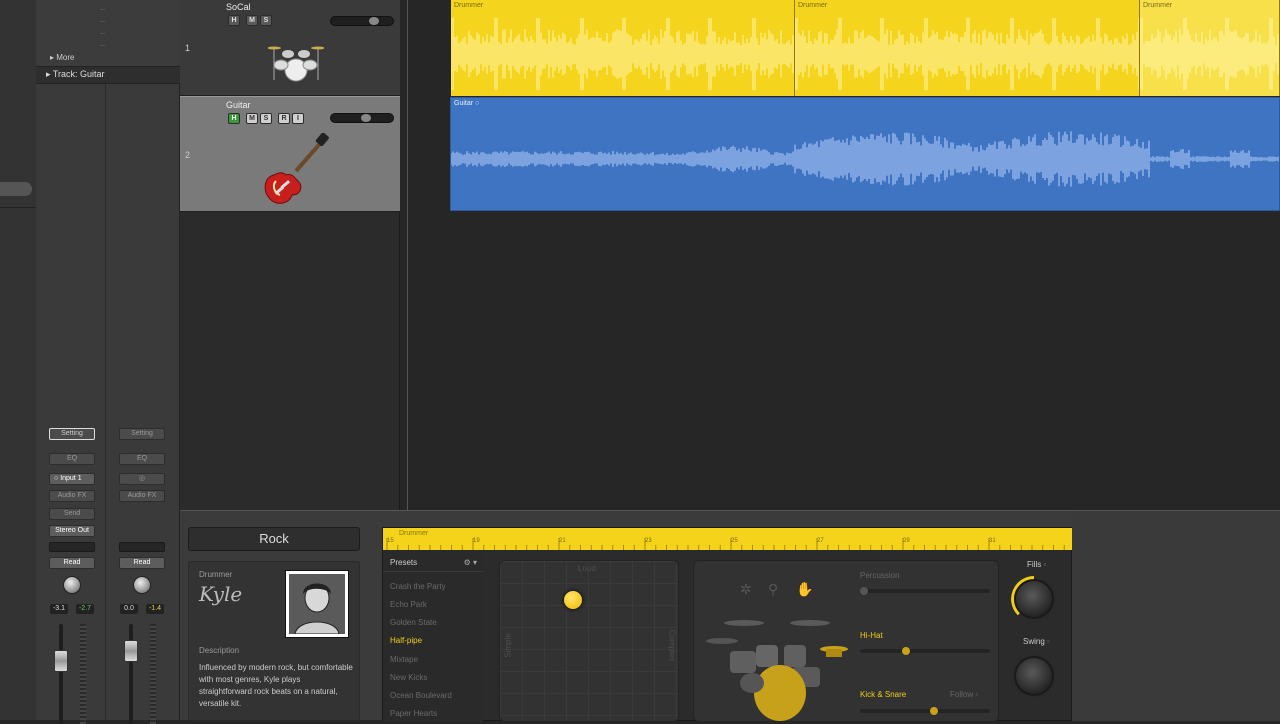 The image size is (1280, 724). Describe the element at coordinates (108, 75) in the screenshot. I see `track-inspector-header: ▸ Track: Guitar` at that location.